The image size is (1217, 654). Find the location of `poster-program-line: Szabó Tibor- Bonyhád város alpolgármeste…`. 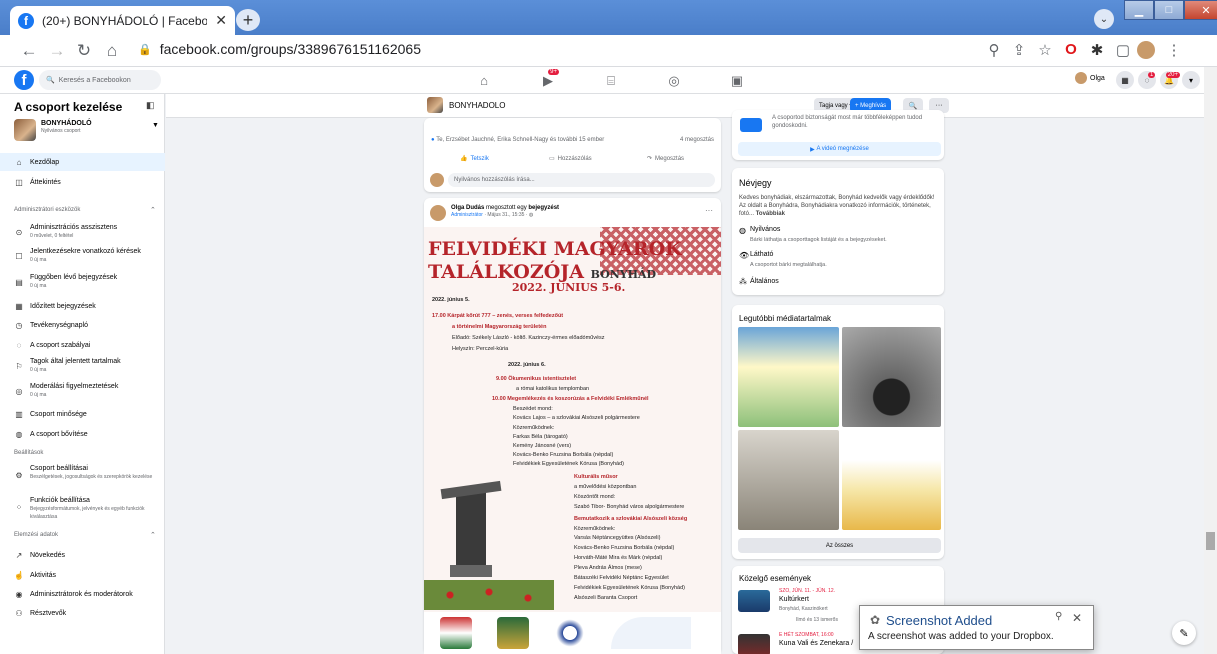

poster-program-line: Szabó Tibor- Bonyhád város alpolgármeste… is located at coordinates (629, 507).